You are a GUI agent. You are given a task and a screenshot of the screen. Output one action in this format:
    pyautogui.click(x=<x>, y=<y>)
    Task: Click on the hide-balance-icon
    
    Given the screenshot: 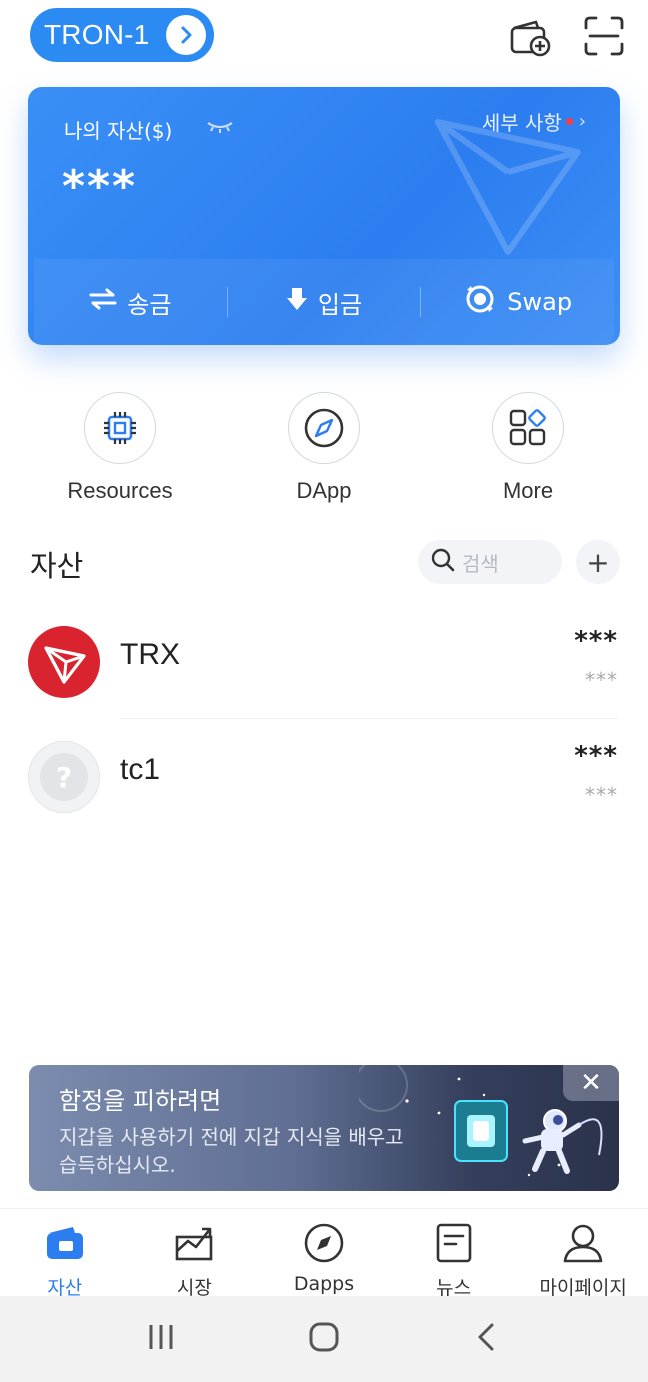 What is the action you would take?
    pyautogui.click(x=220, y=129)
    